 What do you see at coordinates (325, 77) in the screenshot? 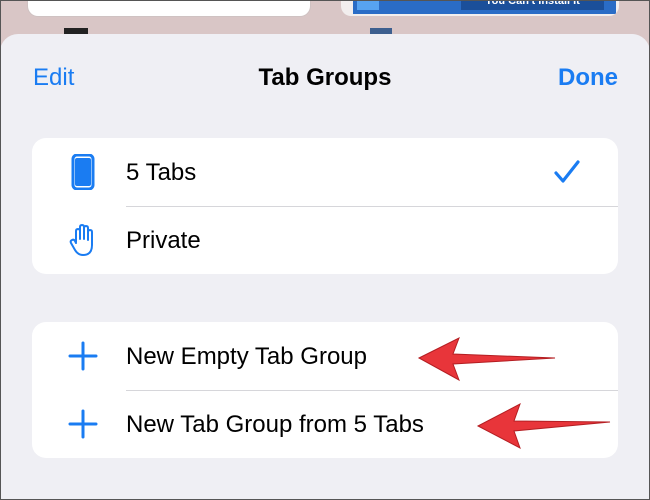
I see `sheet-title: Tab Groups` at bounding box center [325, 77].